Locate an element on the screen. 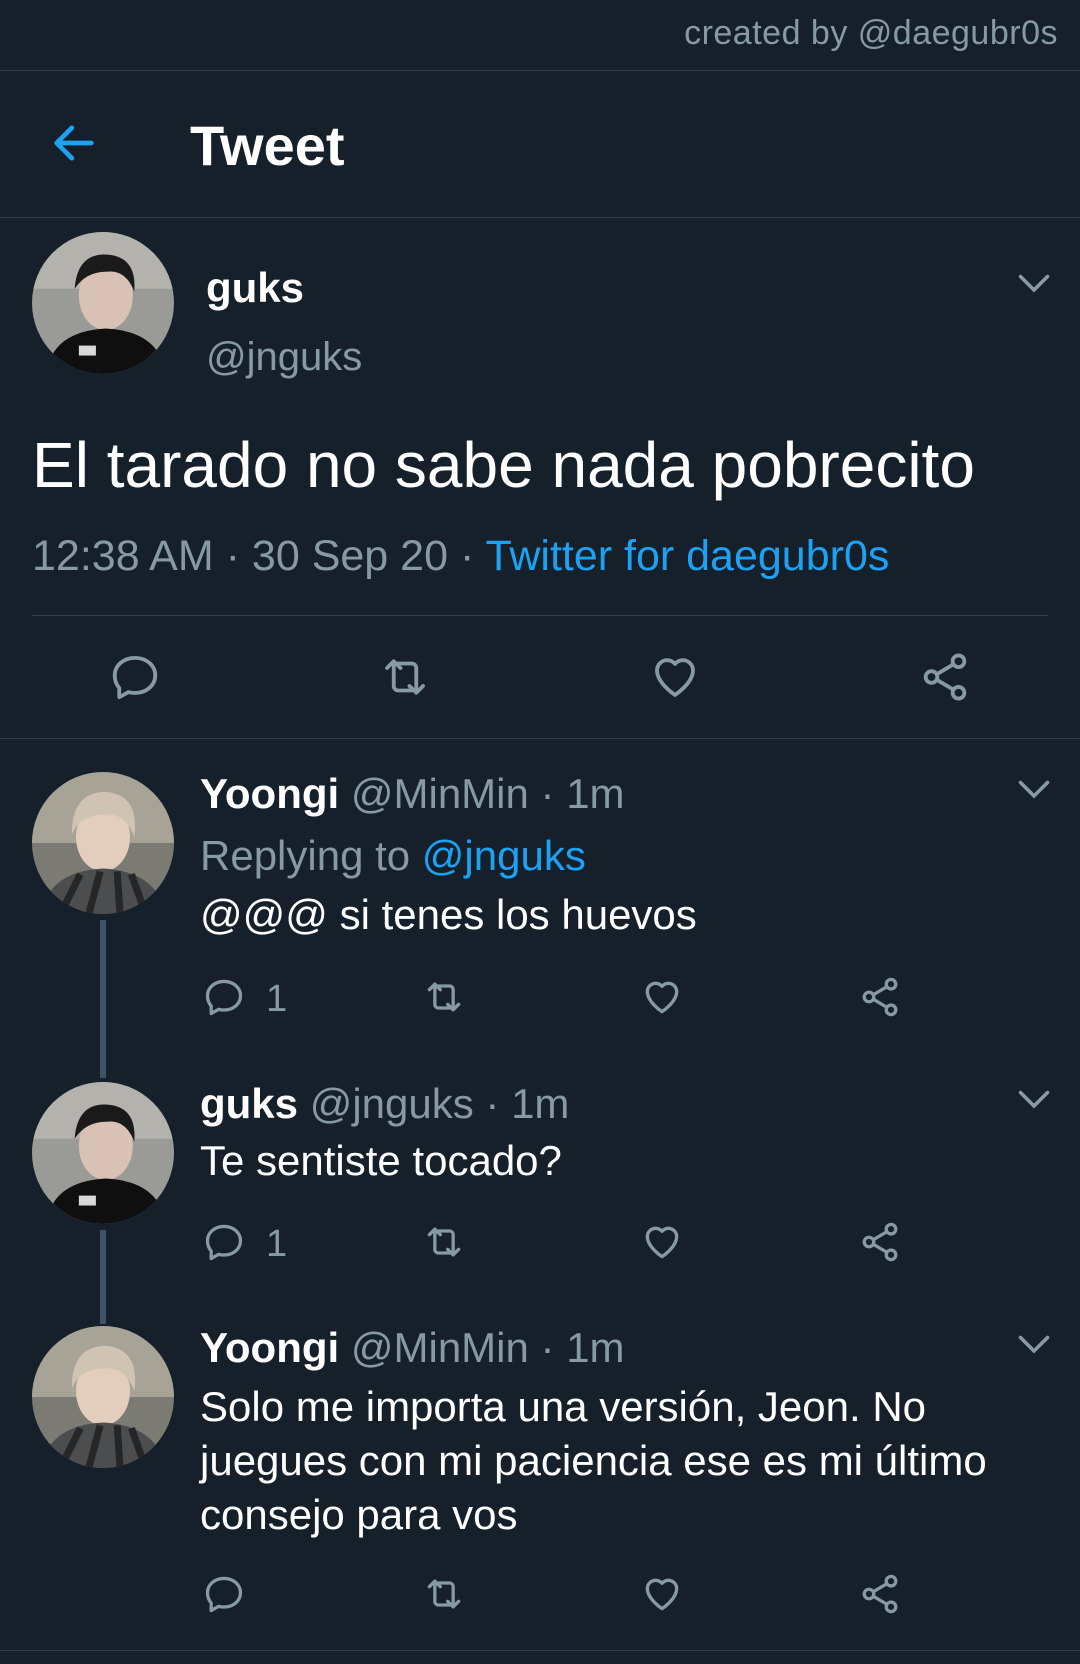 The image size is (1080, 1664). main-tweet-actions is located at coordinates (540, 689).